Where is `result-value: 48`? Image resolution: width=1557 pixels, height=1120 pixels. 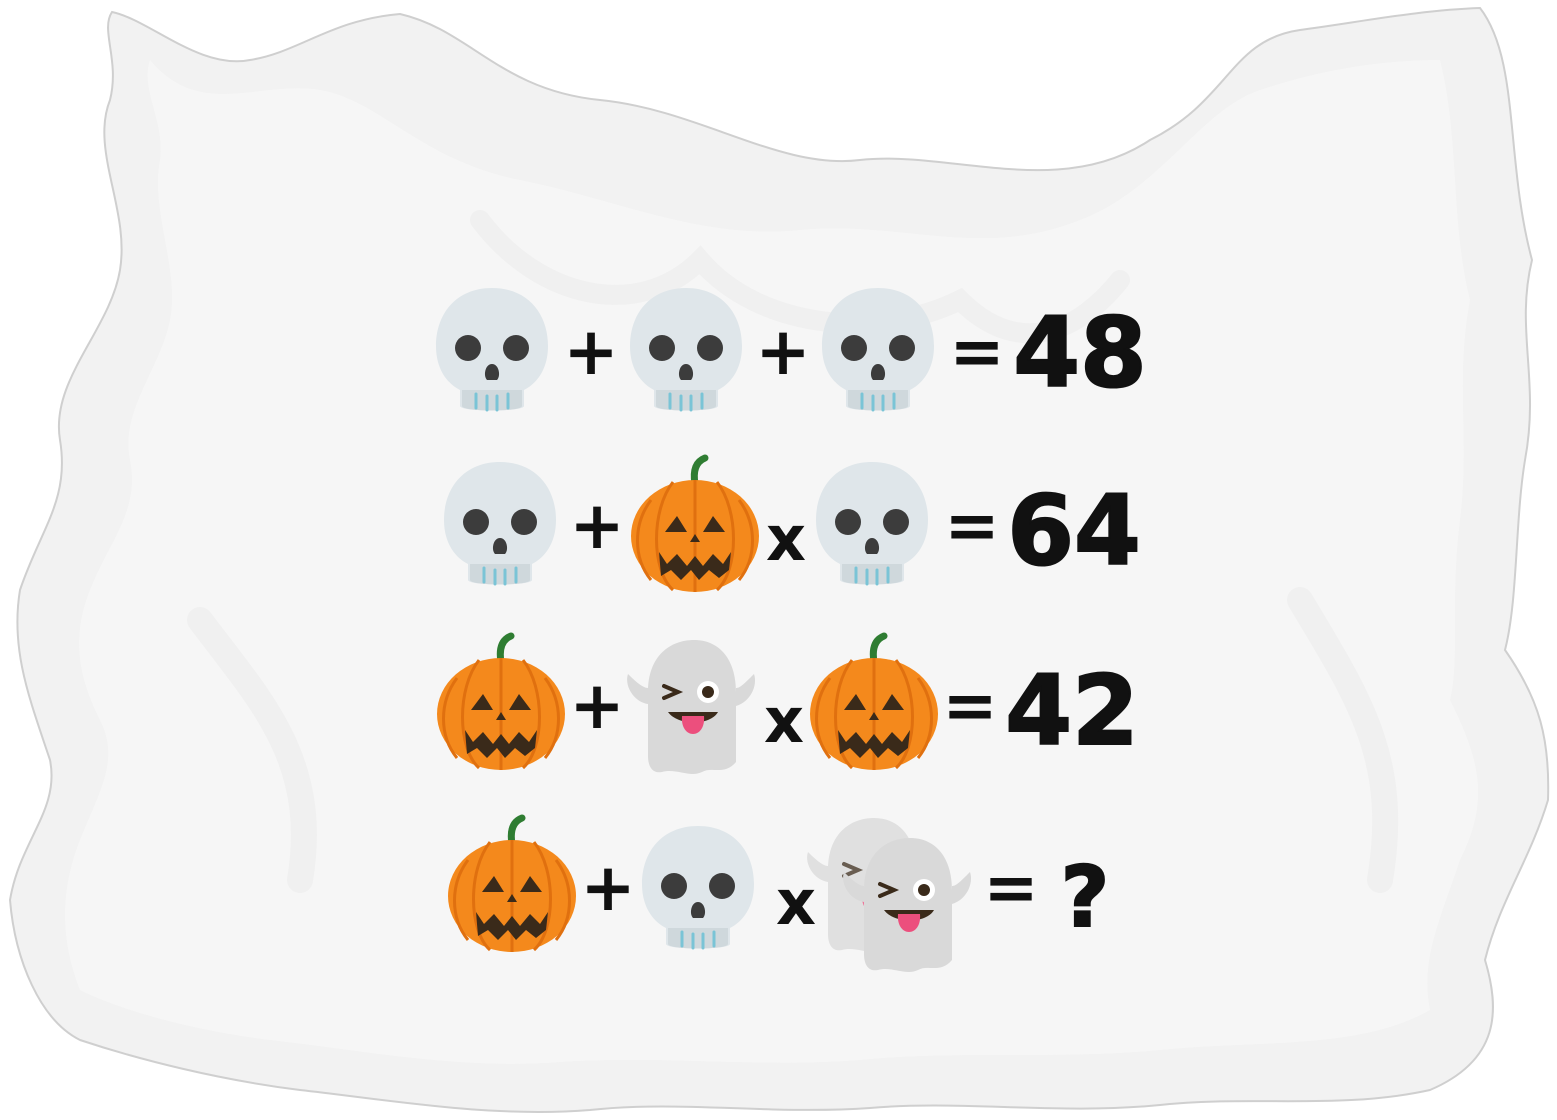 result-value: 48 is located at coordinates (1080, 353).